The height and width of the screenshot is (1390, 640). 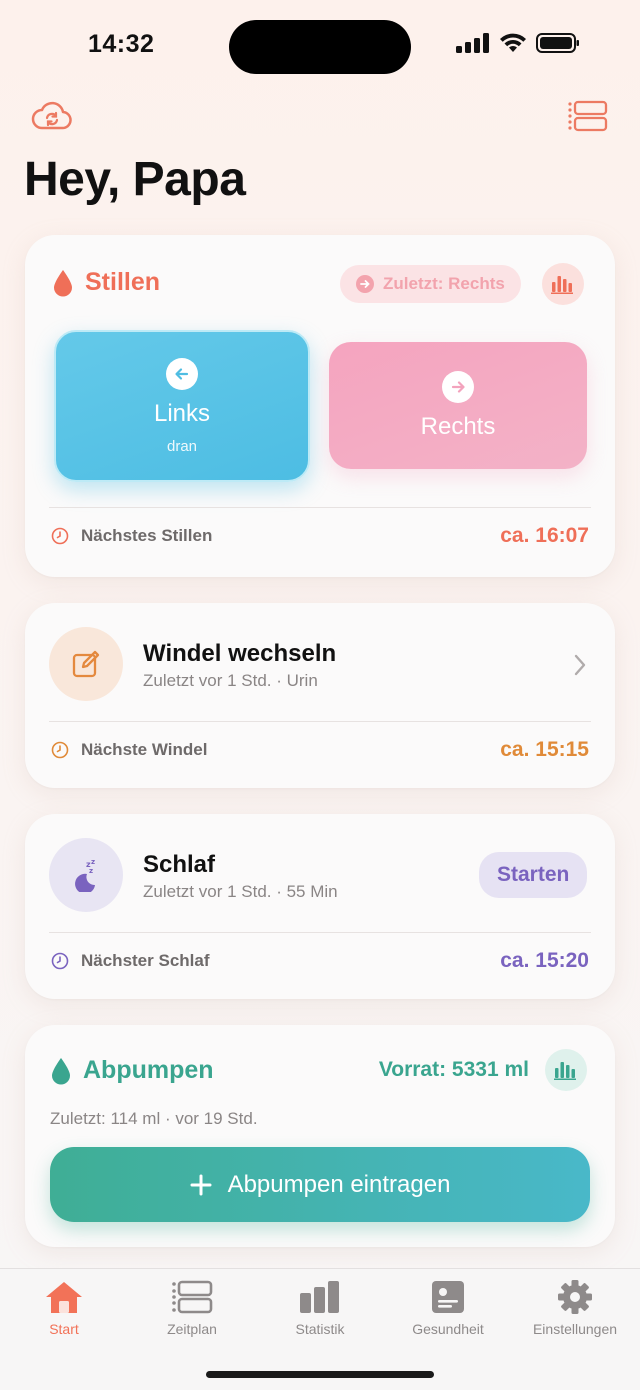 I want to click on sleep-start-label: Starten, so click(x=533, y=874).